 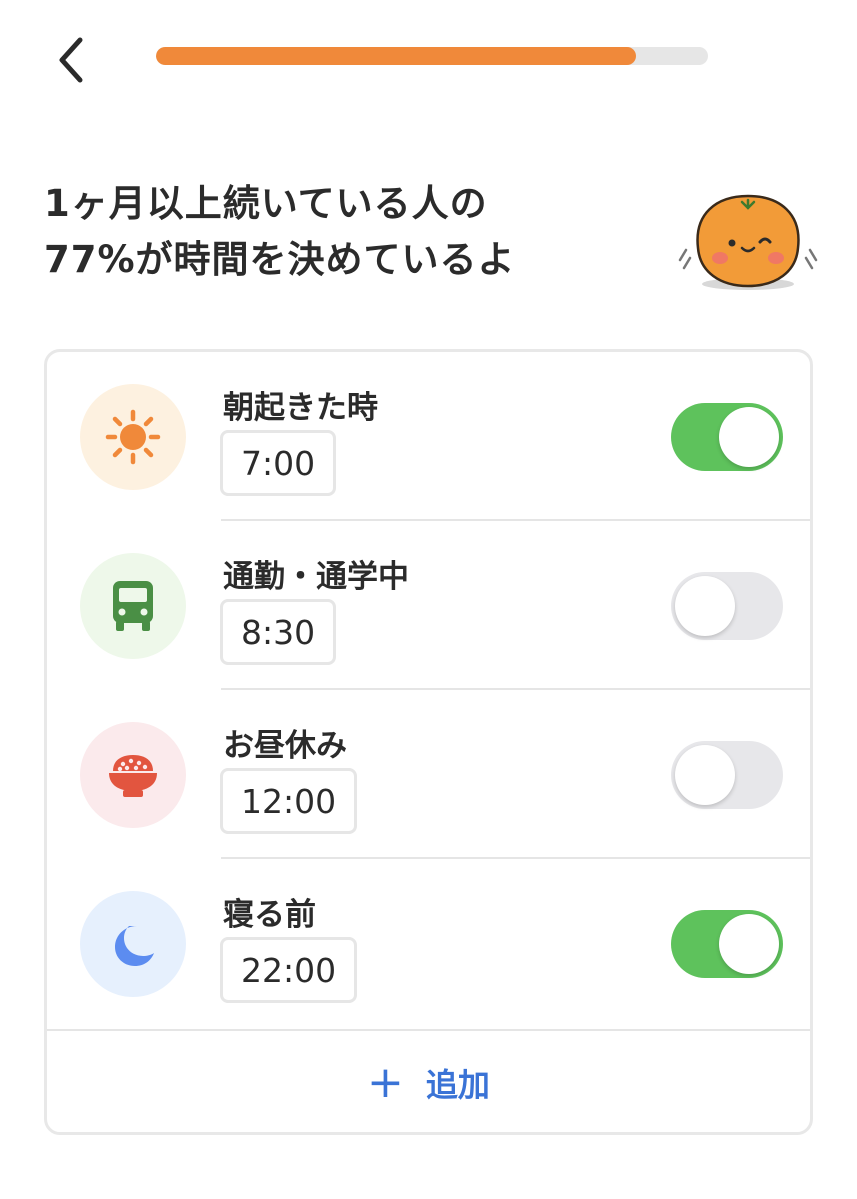 What do you see at coordinates (289, 970) in the screenshot?
I see `time-picker: 22:00` at bounding box center [289, 970].